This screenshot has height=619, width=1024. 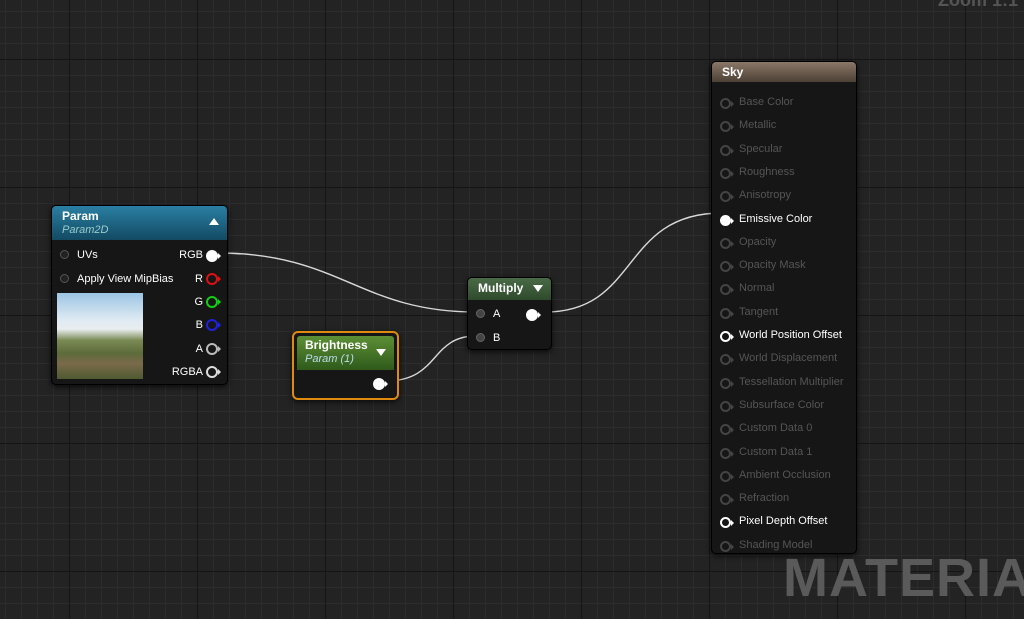 What do you see at coordinates (213, 325) in the screenshot?
I see `b-pin` at bounding box center [213, 325].